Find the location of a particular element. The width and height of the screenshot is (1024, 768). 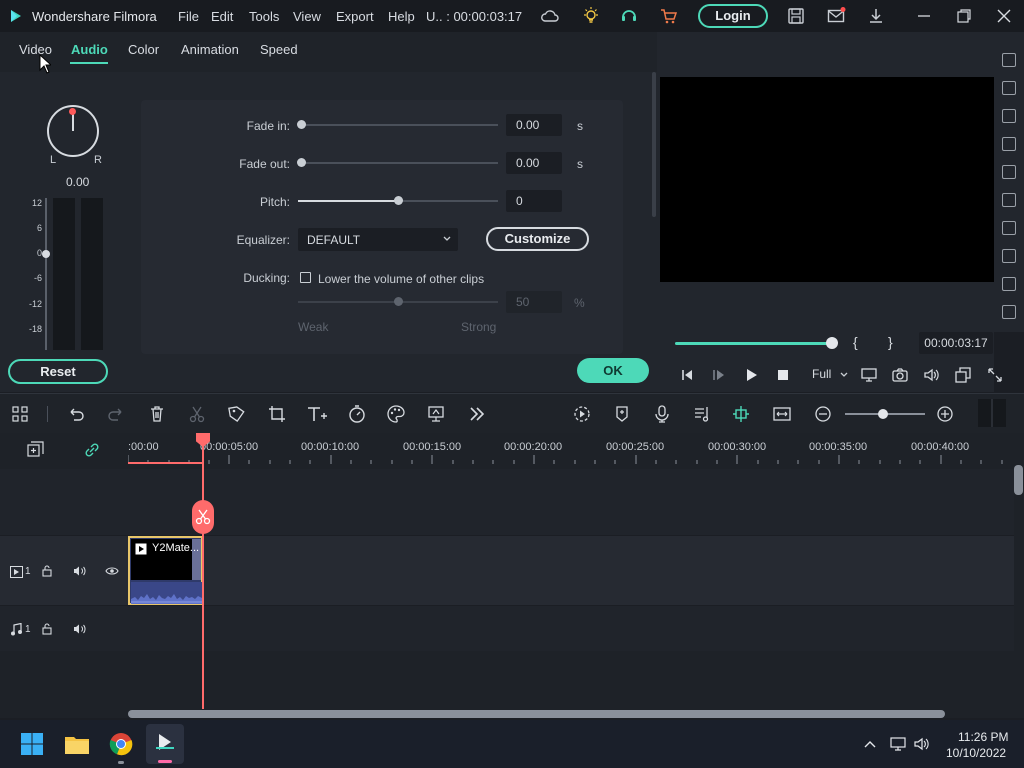

fade-in-slider-knob is located at coordinates (301, 124).